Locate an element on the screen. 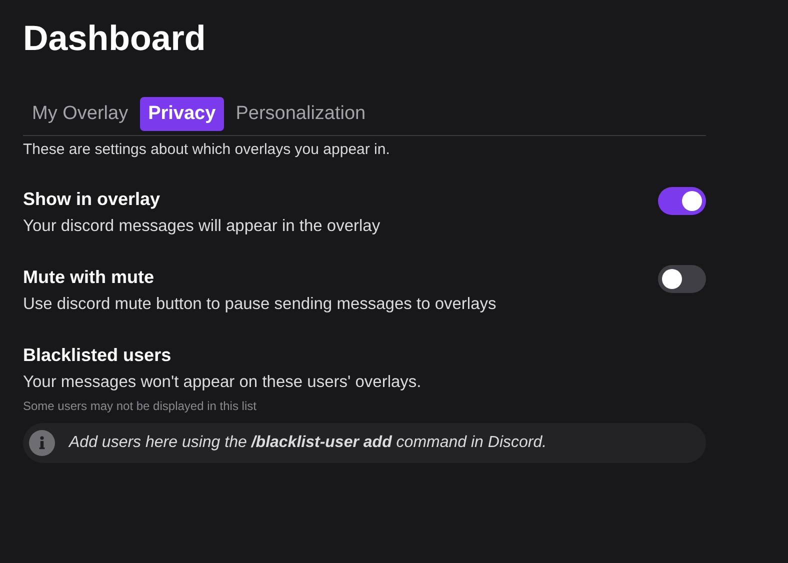 The height and width of the screenshot is (563, 788). tab: Personalization is located at coordinates (301, 114).